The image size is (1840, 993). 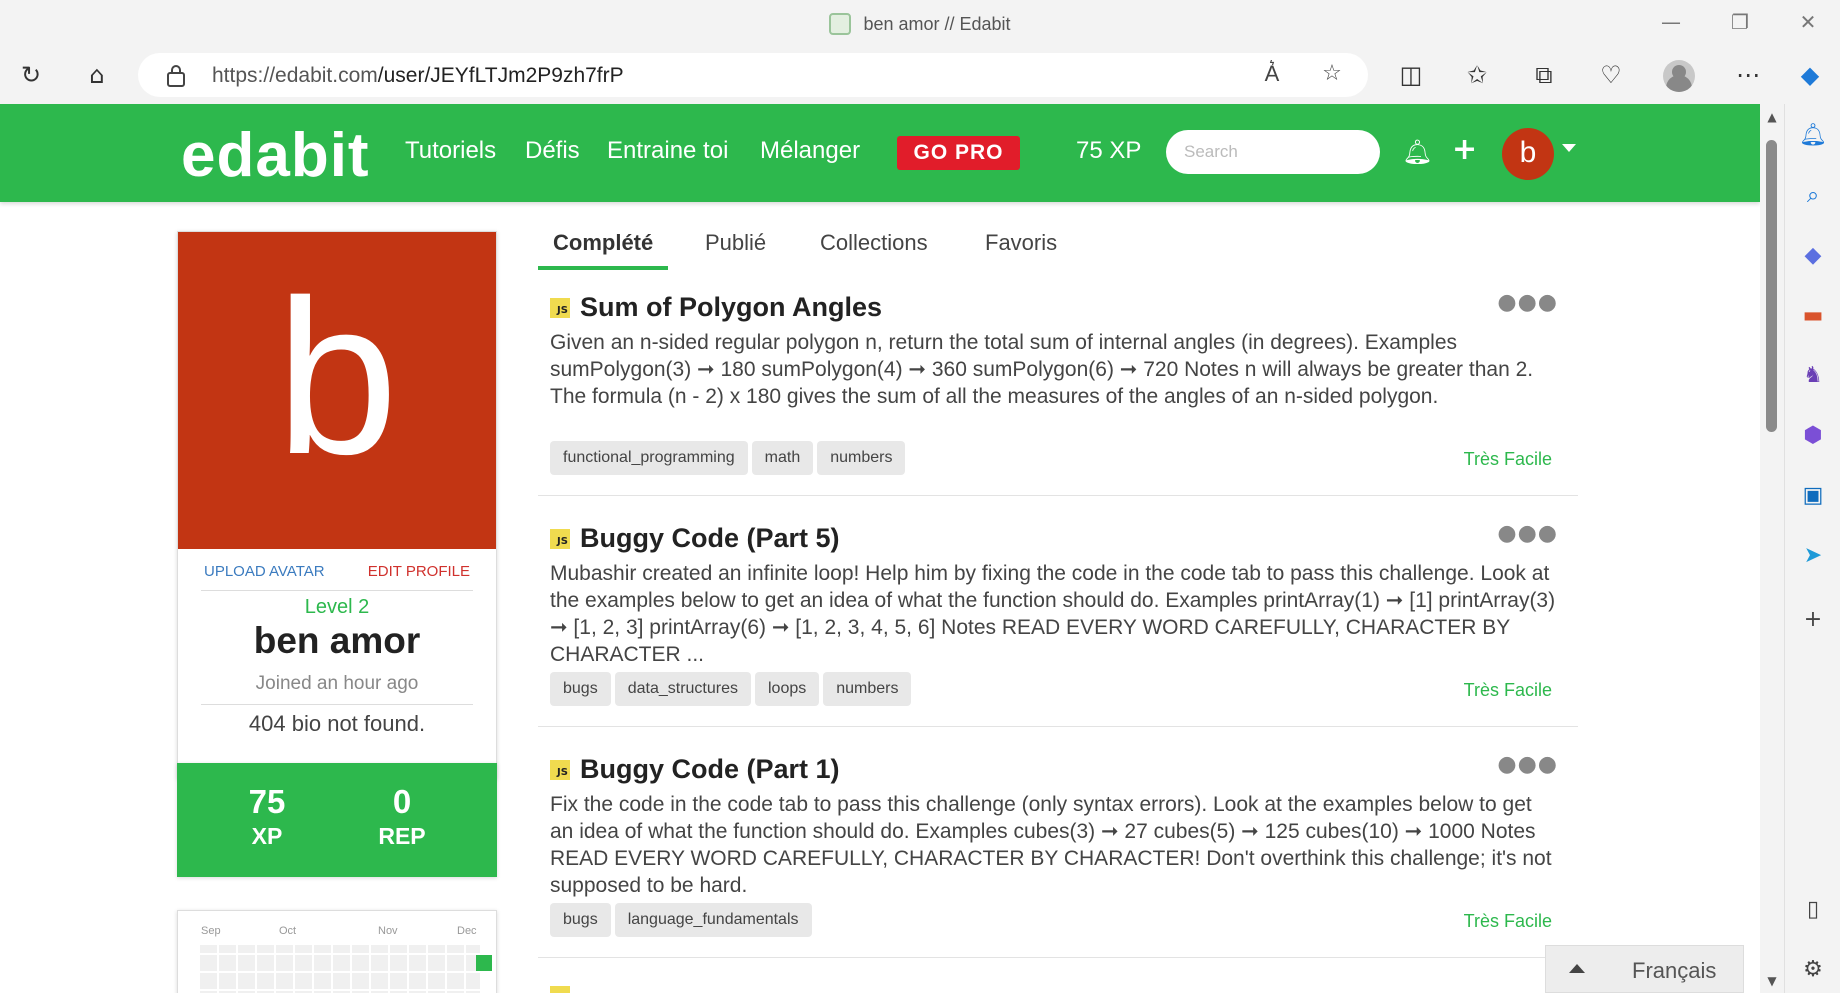 What do you see at coordinates (484, 963) in the screenshot?
I see `calendar-active-day` at bounding box center [484, 963].